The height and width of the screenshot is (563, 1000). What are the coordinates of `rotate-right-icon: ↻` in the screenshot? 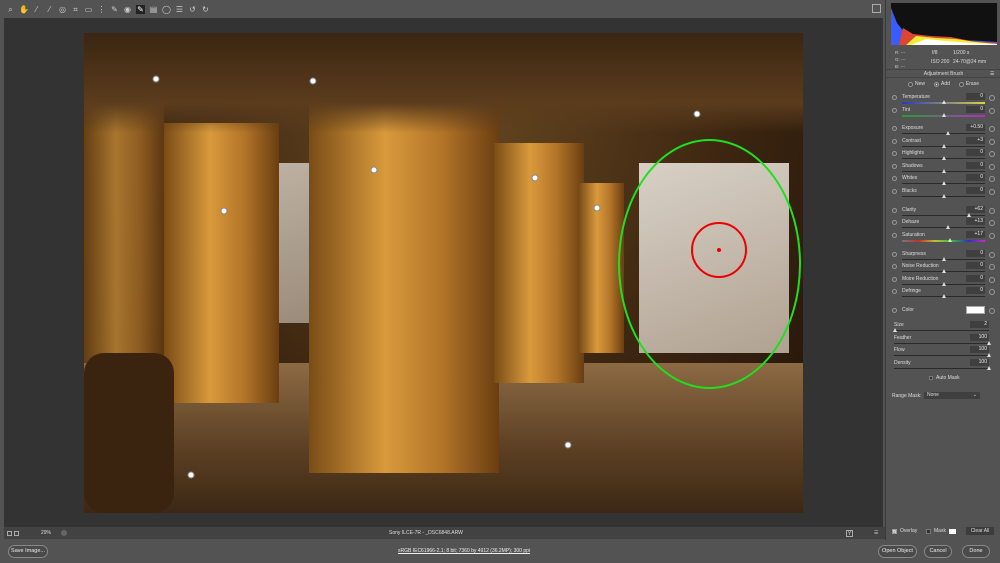 It's located at (205, 9).